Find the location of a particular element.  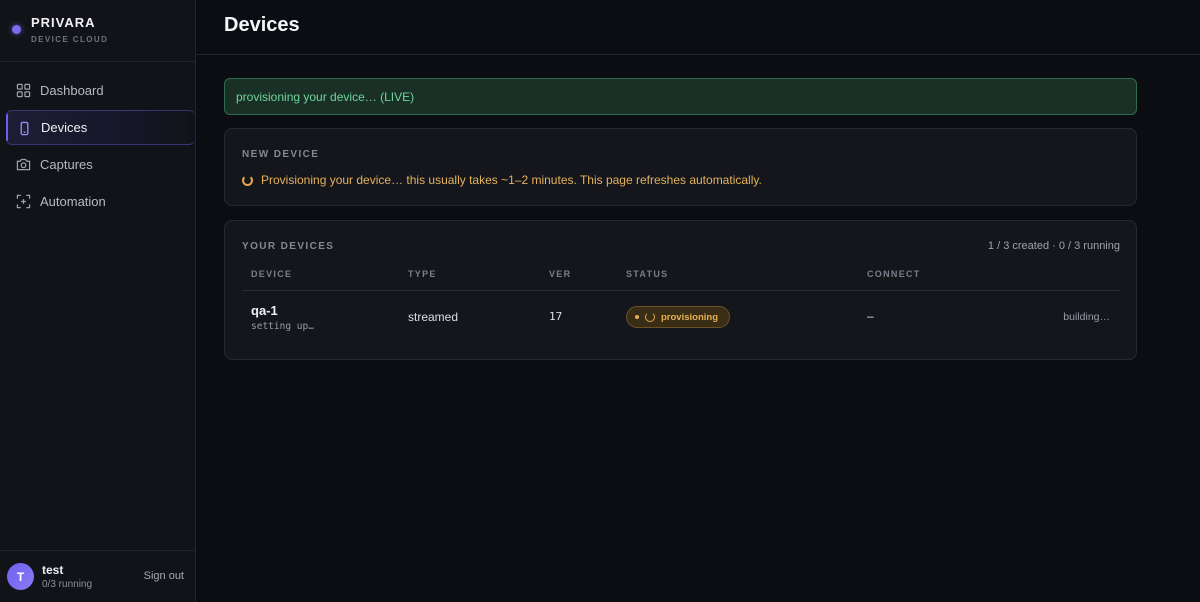

brand: PRIVARA DEVICE CLOUD is located at coordinates (97, 31).